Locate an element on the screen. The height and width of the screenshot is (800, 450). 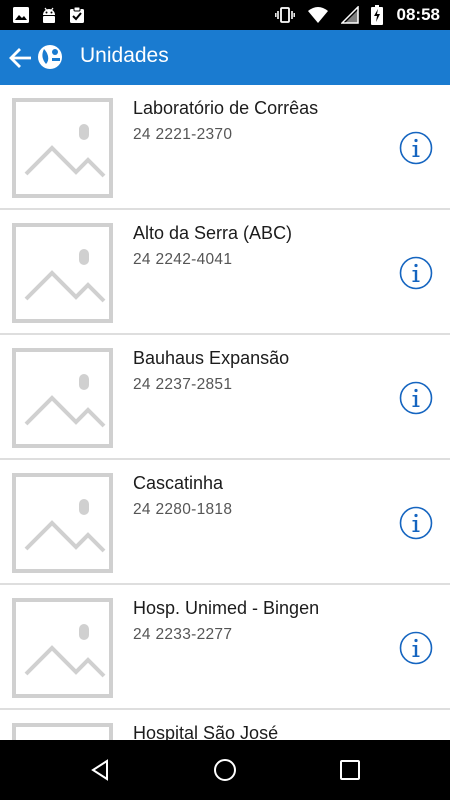
home-circle-icon is located at coordinates (225, 770).